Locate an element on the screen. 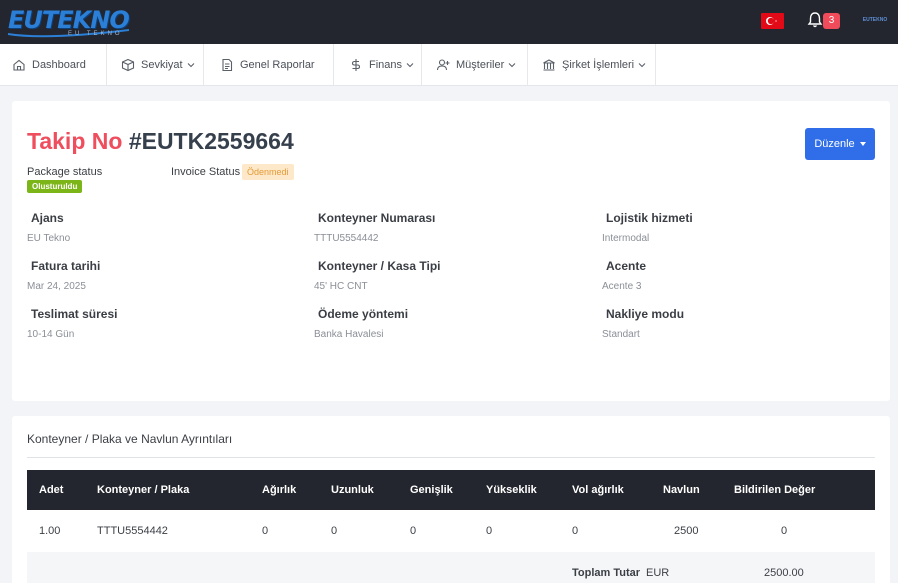  edit-button-label: Düzenle is located at coordinates (834, 144).